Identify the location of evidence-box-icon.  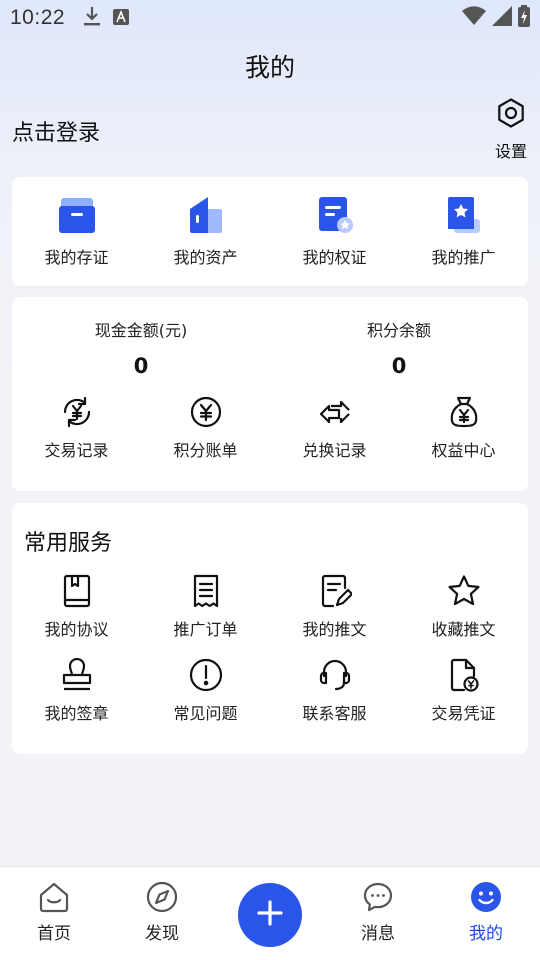
(77, 215).